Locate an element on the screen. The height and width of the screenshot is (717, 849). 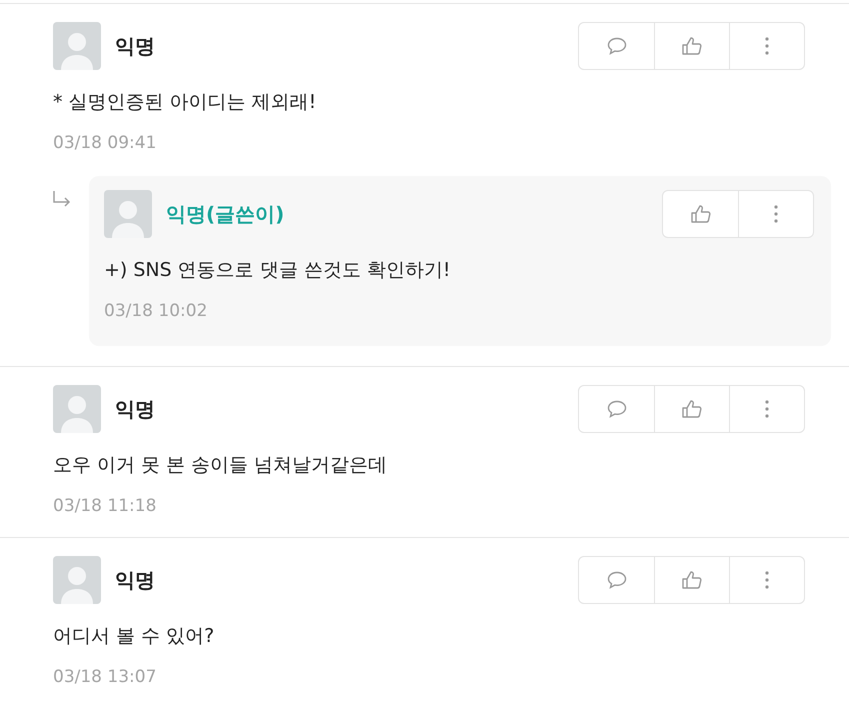
comment-text: 어디서 볼 수 있어? is located at coordinates (134, 636).